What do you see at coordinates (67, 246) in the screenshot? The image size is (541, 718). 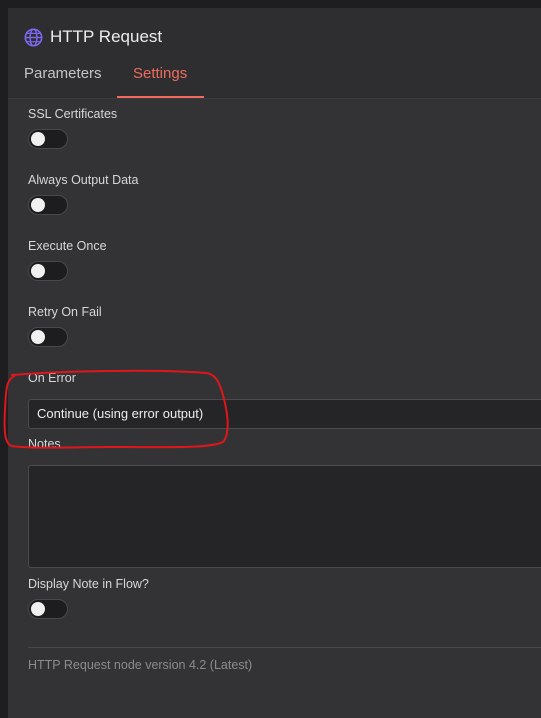 I see `execute-once-label: Execute Once` at bounding box center [67, 246].